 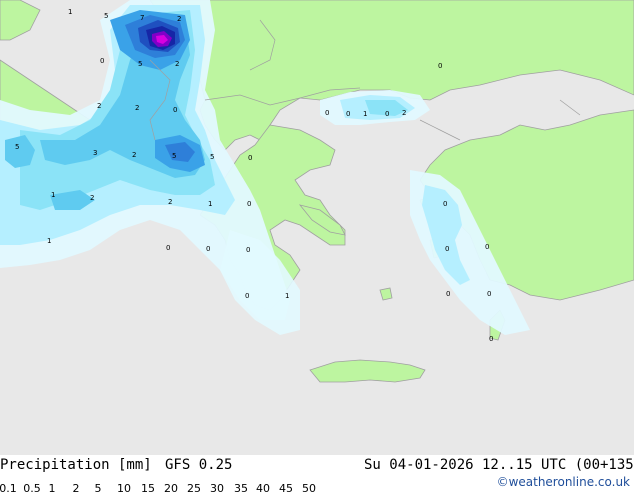 I want to click on title-label: Precipitation [mm], so click(x=76, y=465).